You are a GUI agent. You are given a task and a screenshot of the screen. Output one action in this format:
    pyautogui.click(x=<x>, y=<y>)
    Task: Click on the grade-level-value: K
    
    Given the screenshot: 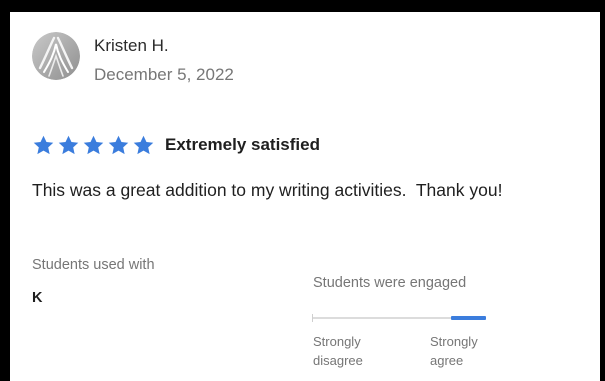 What is the action you would take?
    pyautogui.click(x=37, y=298)
    